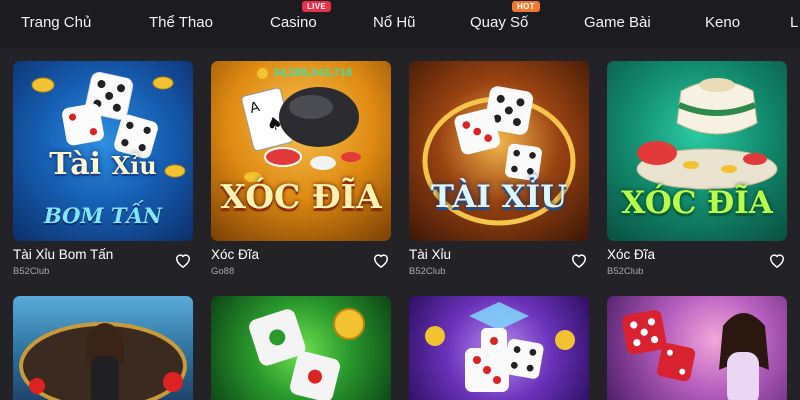  Describe the element at coordinates (526, 6) in the screenshot. I see `hot-badge: HOT` at that location.